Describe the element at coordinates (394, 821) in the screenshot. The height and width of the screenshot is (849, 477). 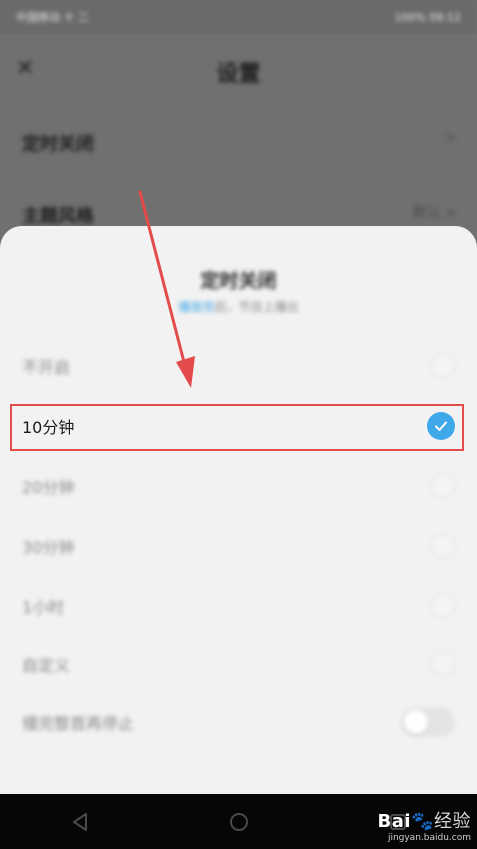
I see `watermark-brand-prefix: Bai` at that location.